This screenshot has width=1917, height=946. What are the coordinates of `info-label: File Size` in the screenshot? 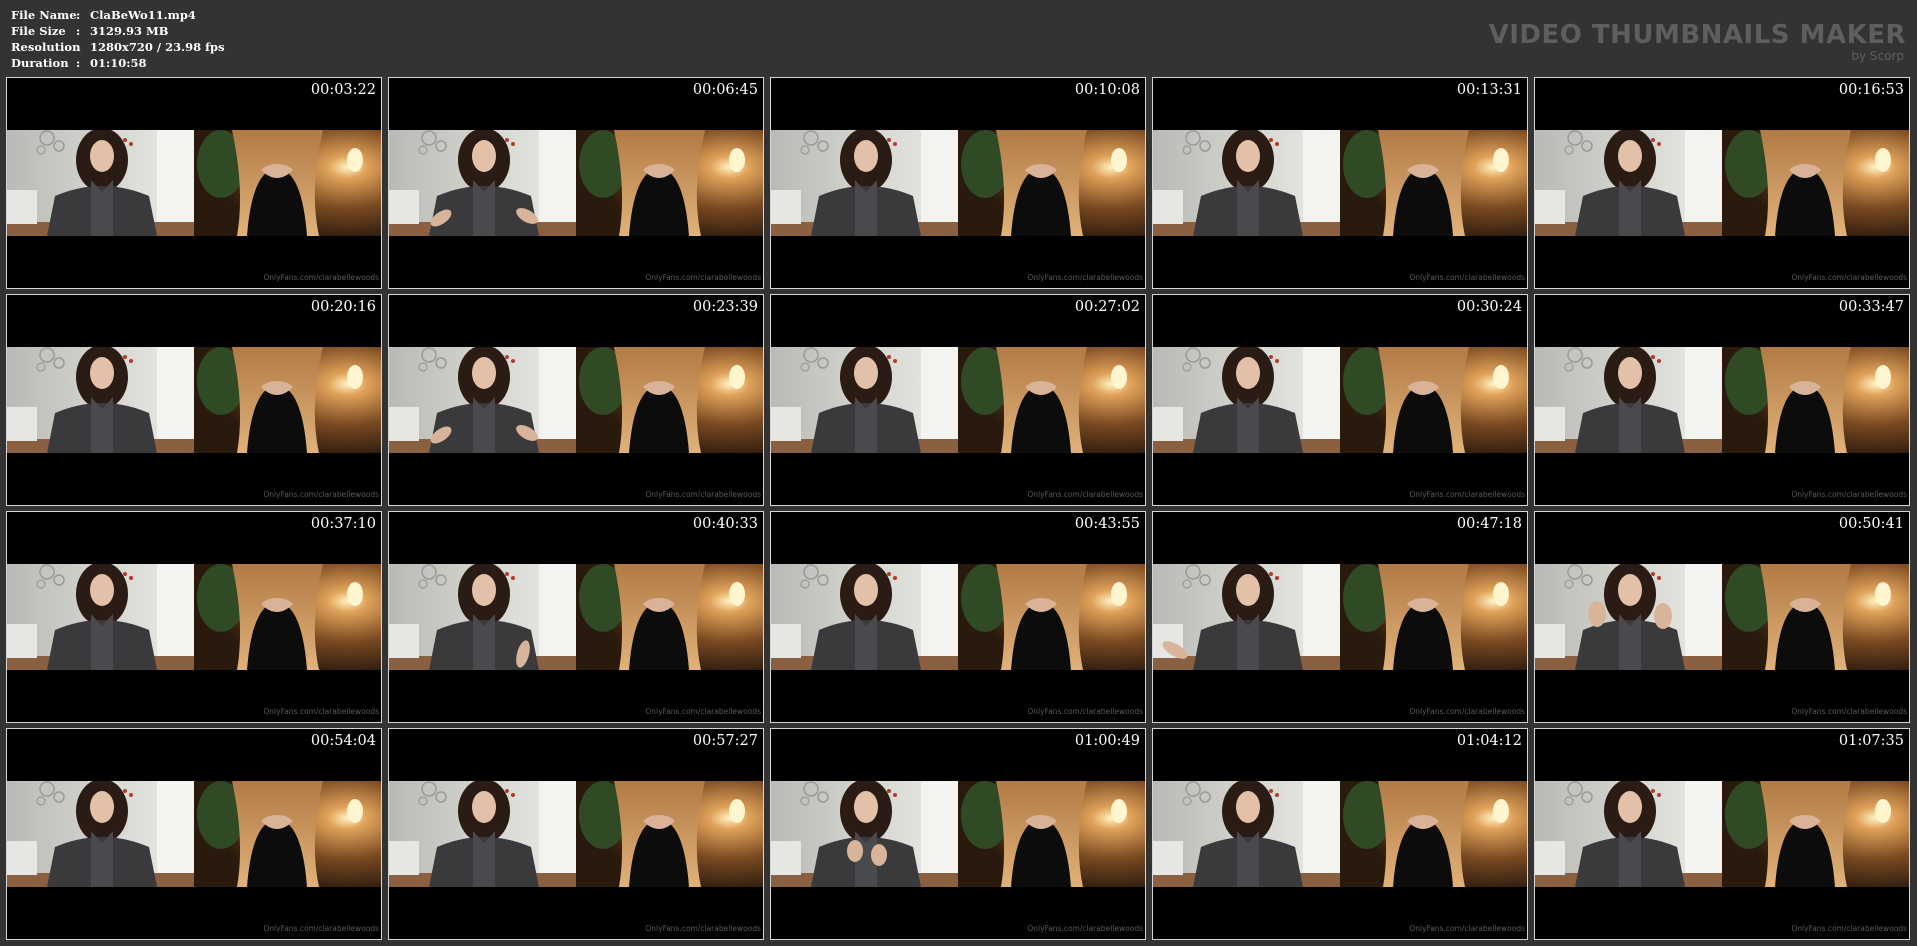 It's located at (38, 31).